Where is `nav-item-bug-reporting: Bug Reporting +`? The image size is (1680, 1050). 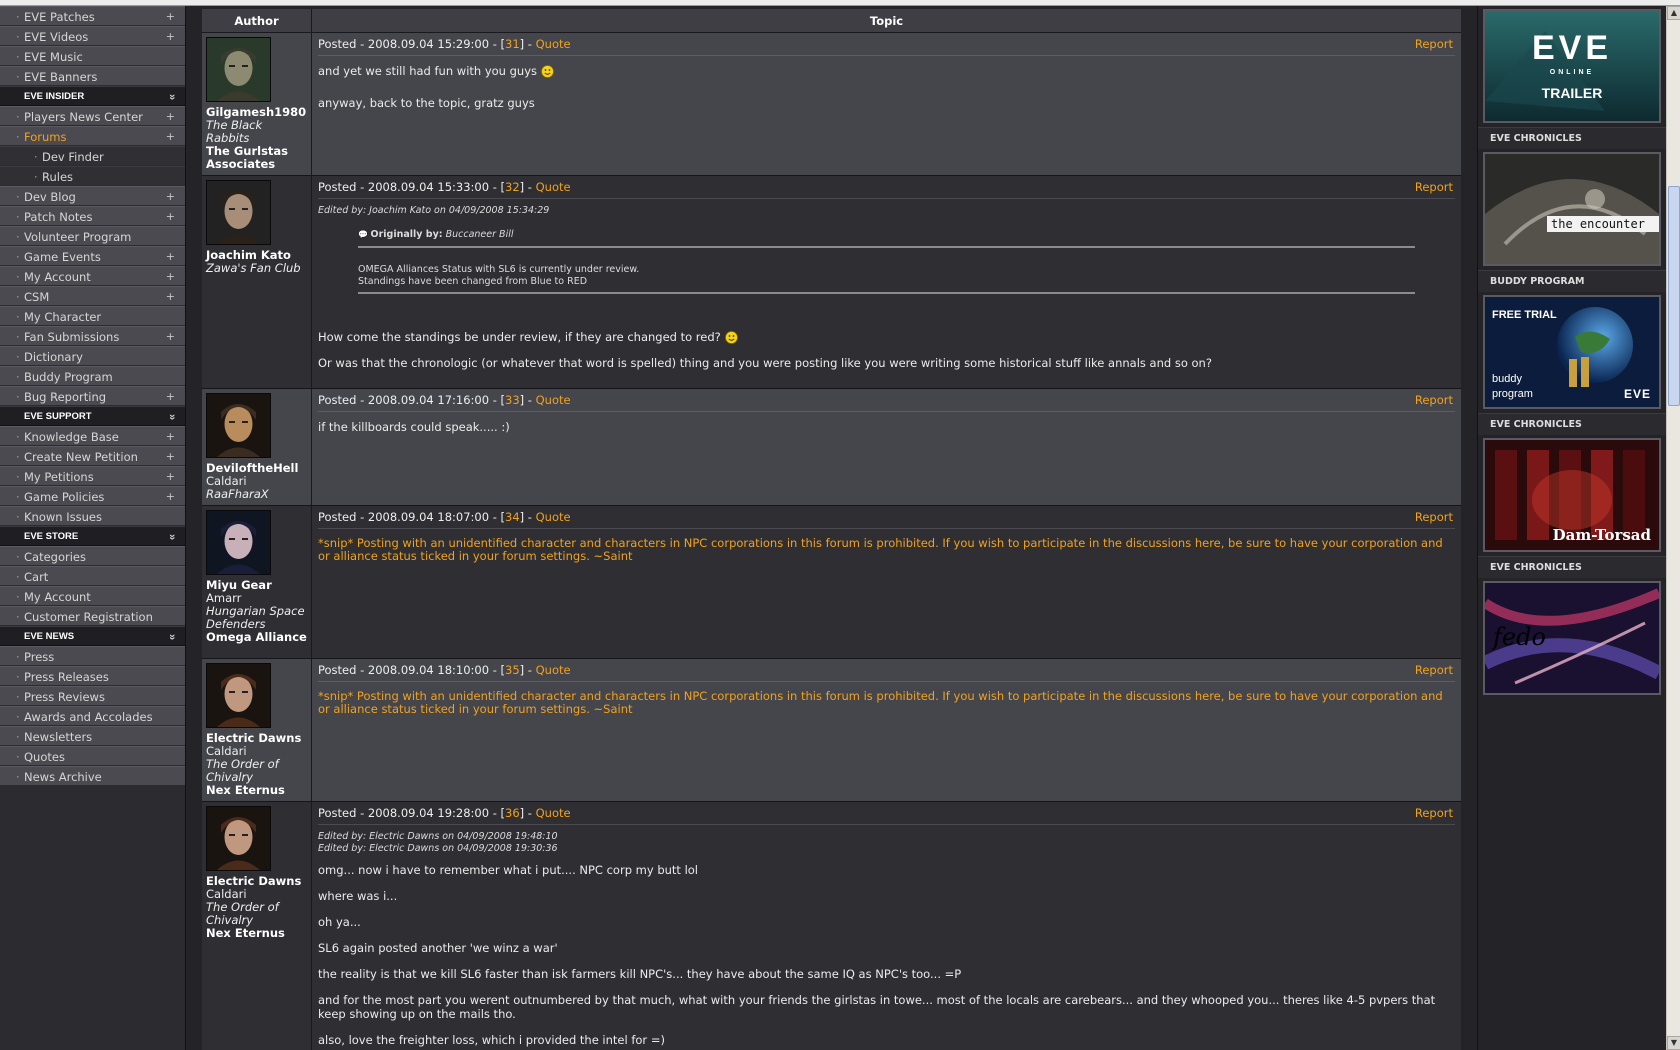
nav-item-bug-reporting: Bug Reporting + is located at coordinates (92, 396).